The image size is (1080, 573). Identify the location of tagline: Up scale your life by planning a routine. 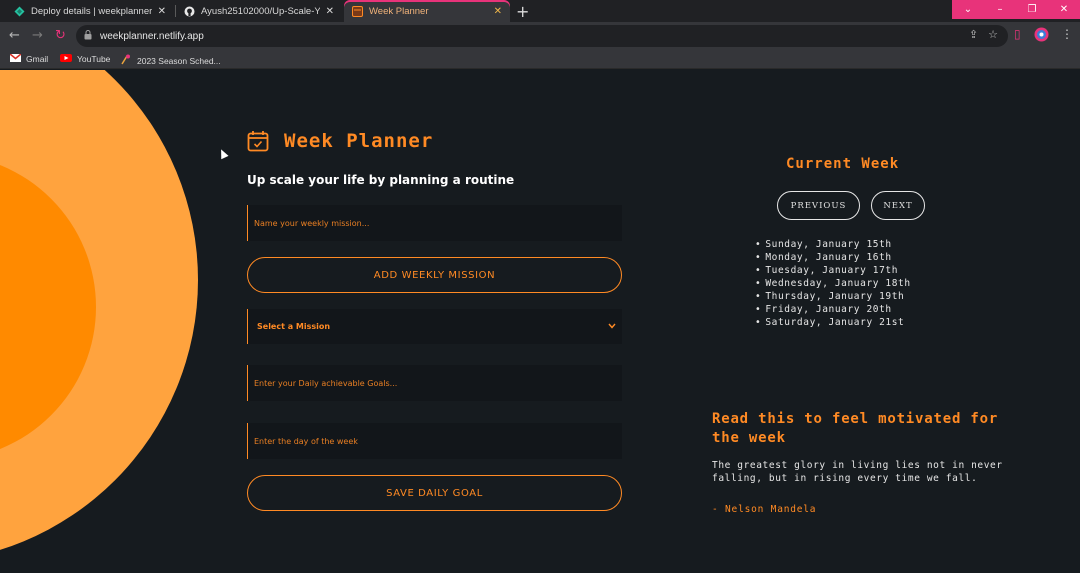
(381, 180).